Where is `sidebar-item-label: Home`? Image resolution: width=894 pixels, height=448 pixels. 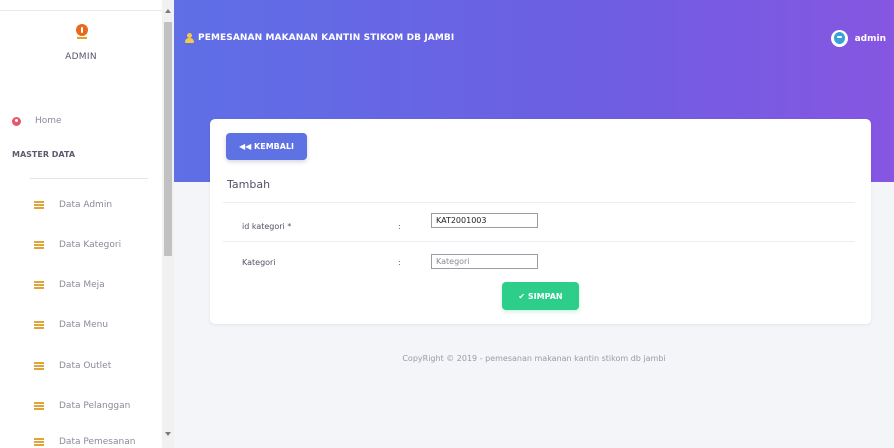
sidebar-item-label: Home is located at coordinates (48, 121).